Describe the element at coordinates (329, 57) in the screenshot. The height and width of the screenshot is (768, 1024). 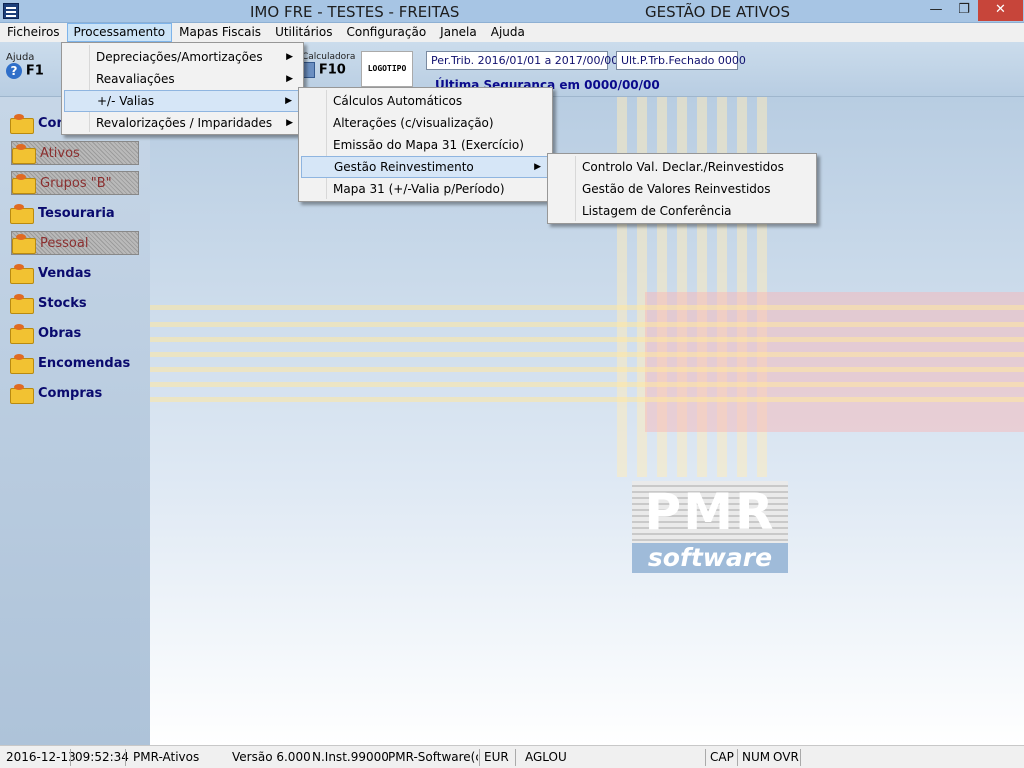
I see `calculator-label: Calculadora` at that location.